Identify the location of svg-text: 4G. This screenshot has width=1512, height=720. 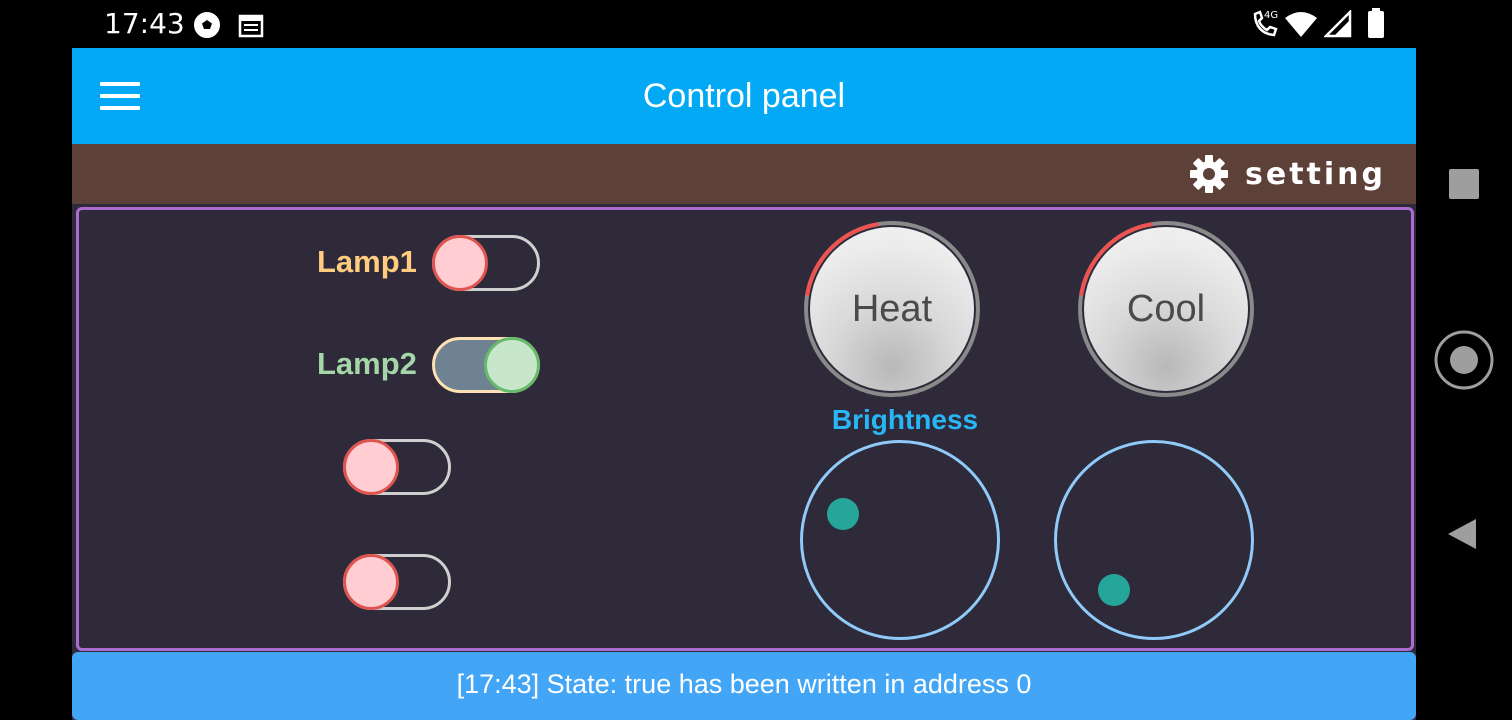
(1271, 15).